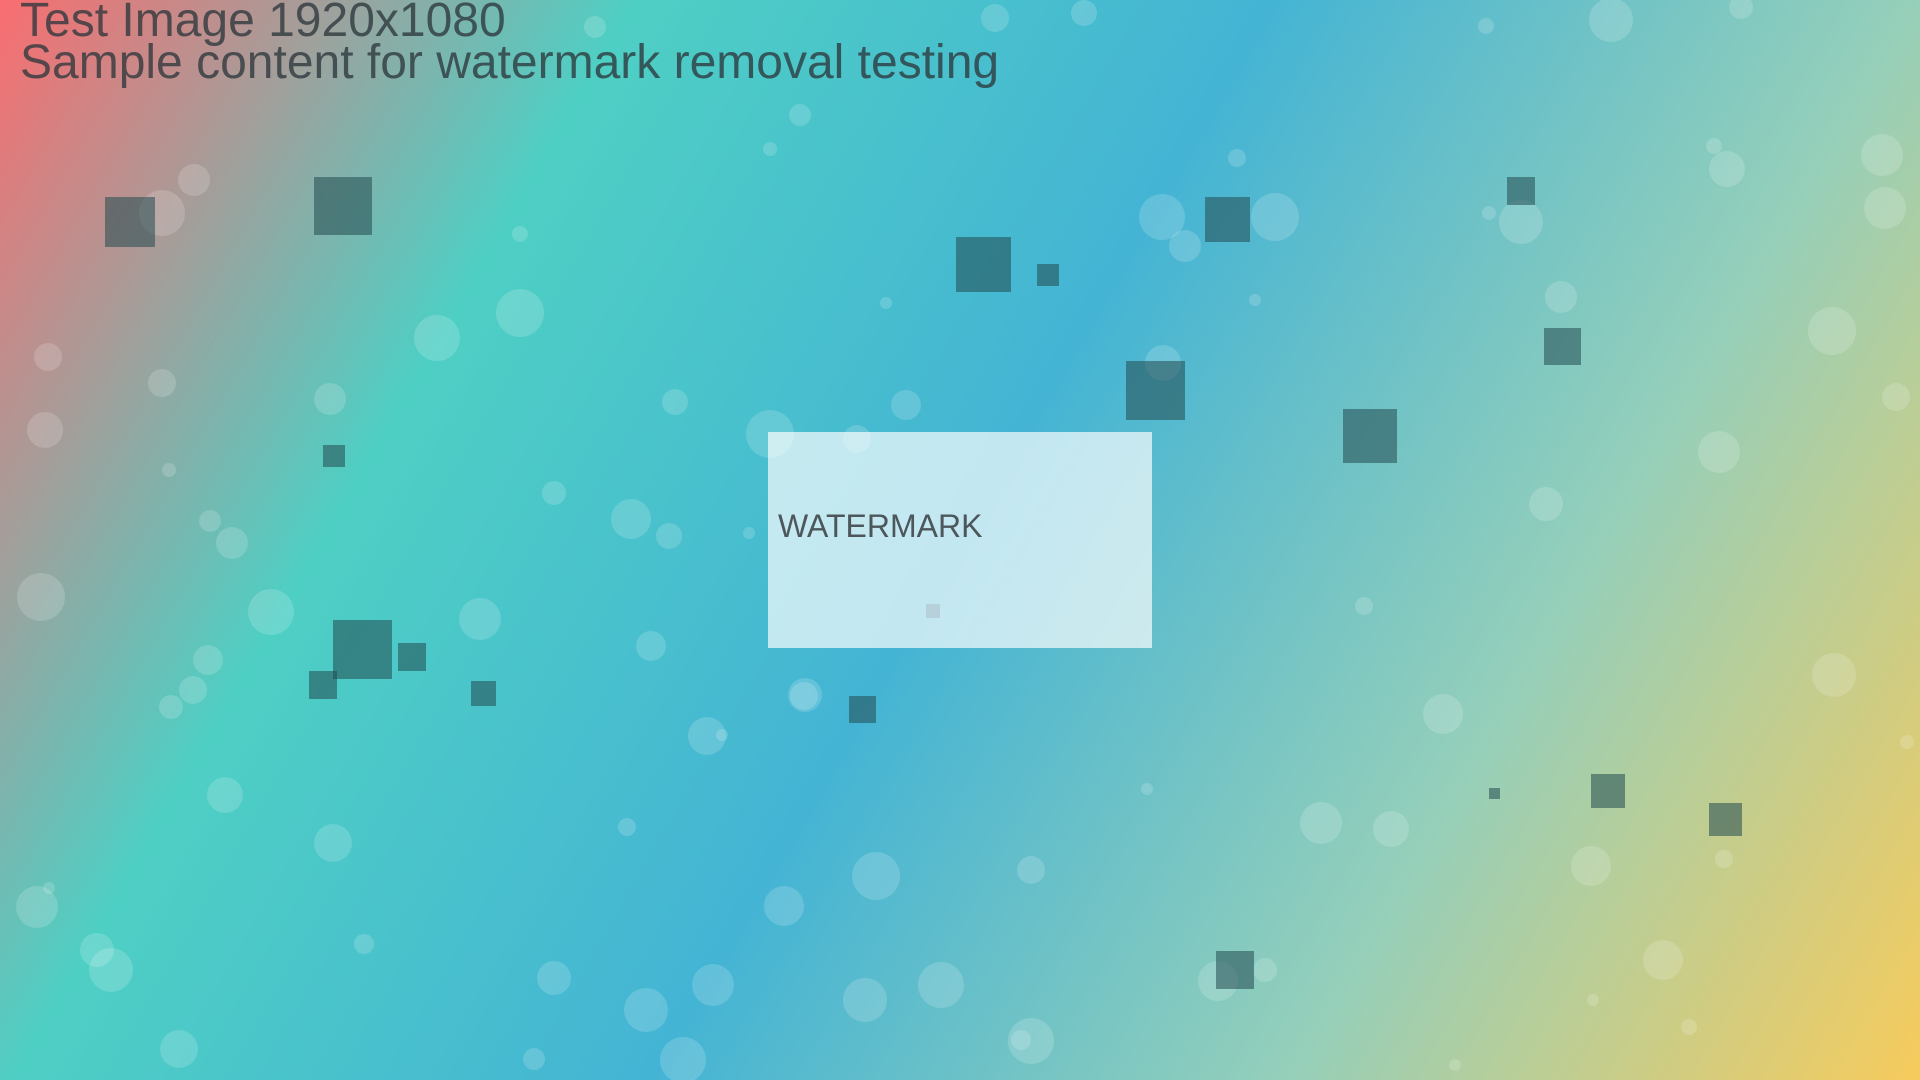 This screenshot has height=1080, width=1920. Describe the element at coordinates (933, 611) in the screenshot. I see `watermark-dot` at that location.